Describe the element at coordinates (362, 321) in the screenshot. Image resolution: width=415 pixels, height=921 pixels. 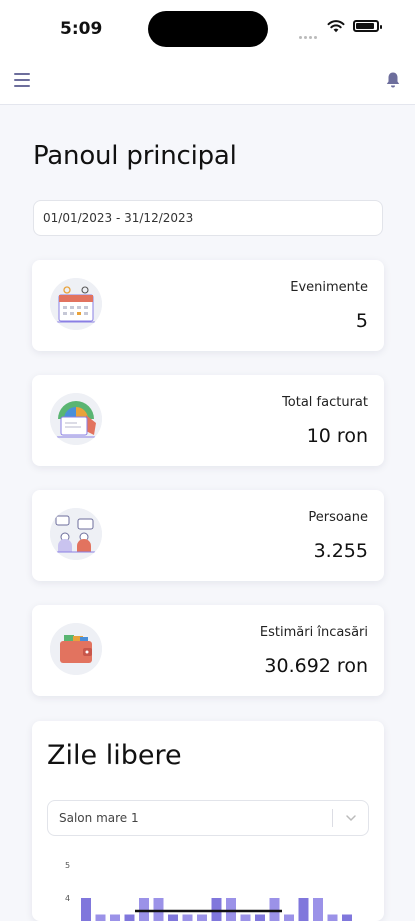
I see `stat-value: 5` at that location.